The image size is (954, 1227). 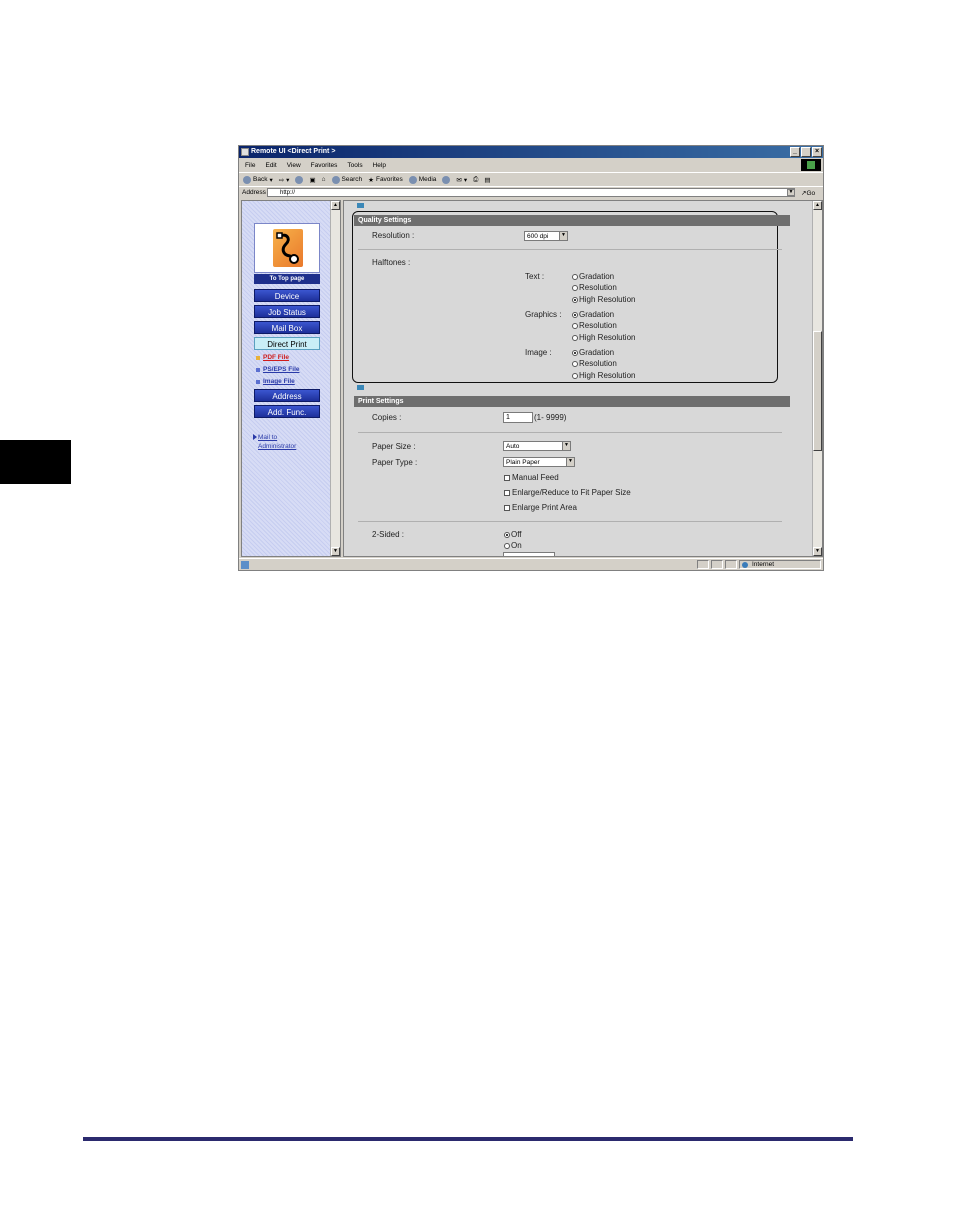 I want to click on minimize-button: _, so click(x=795, y=152).